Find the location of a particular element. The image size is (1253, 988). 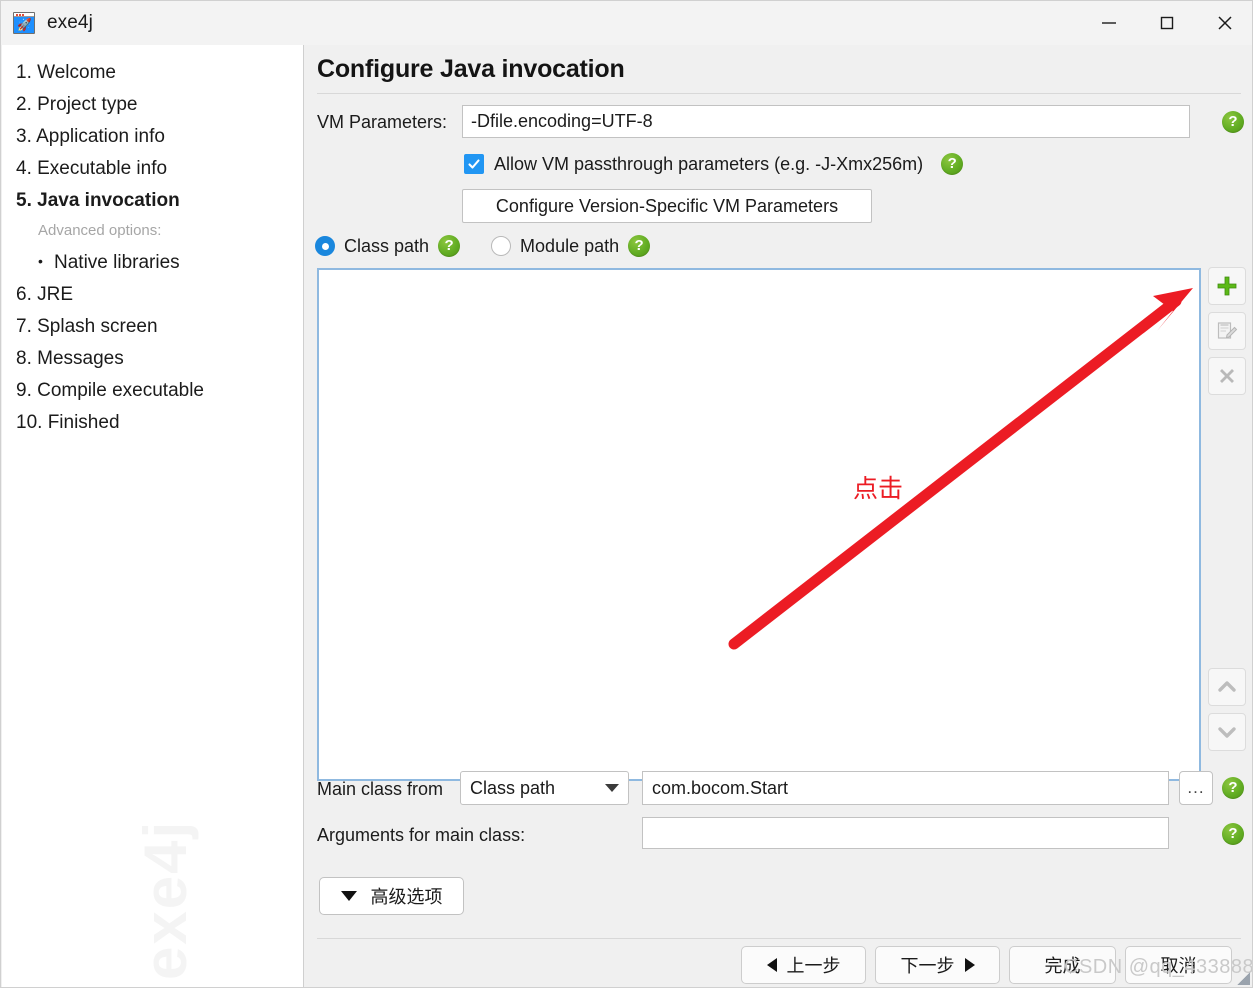

window-title: exe4j is located at coordinates (70, 22).